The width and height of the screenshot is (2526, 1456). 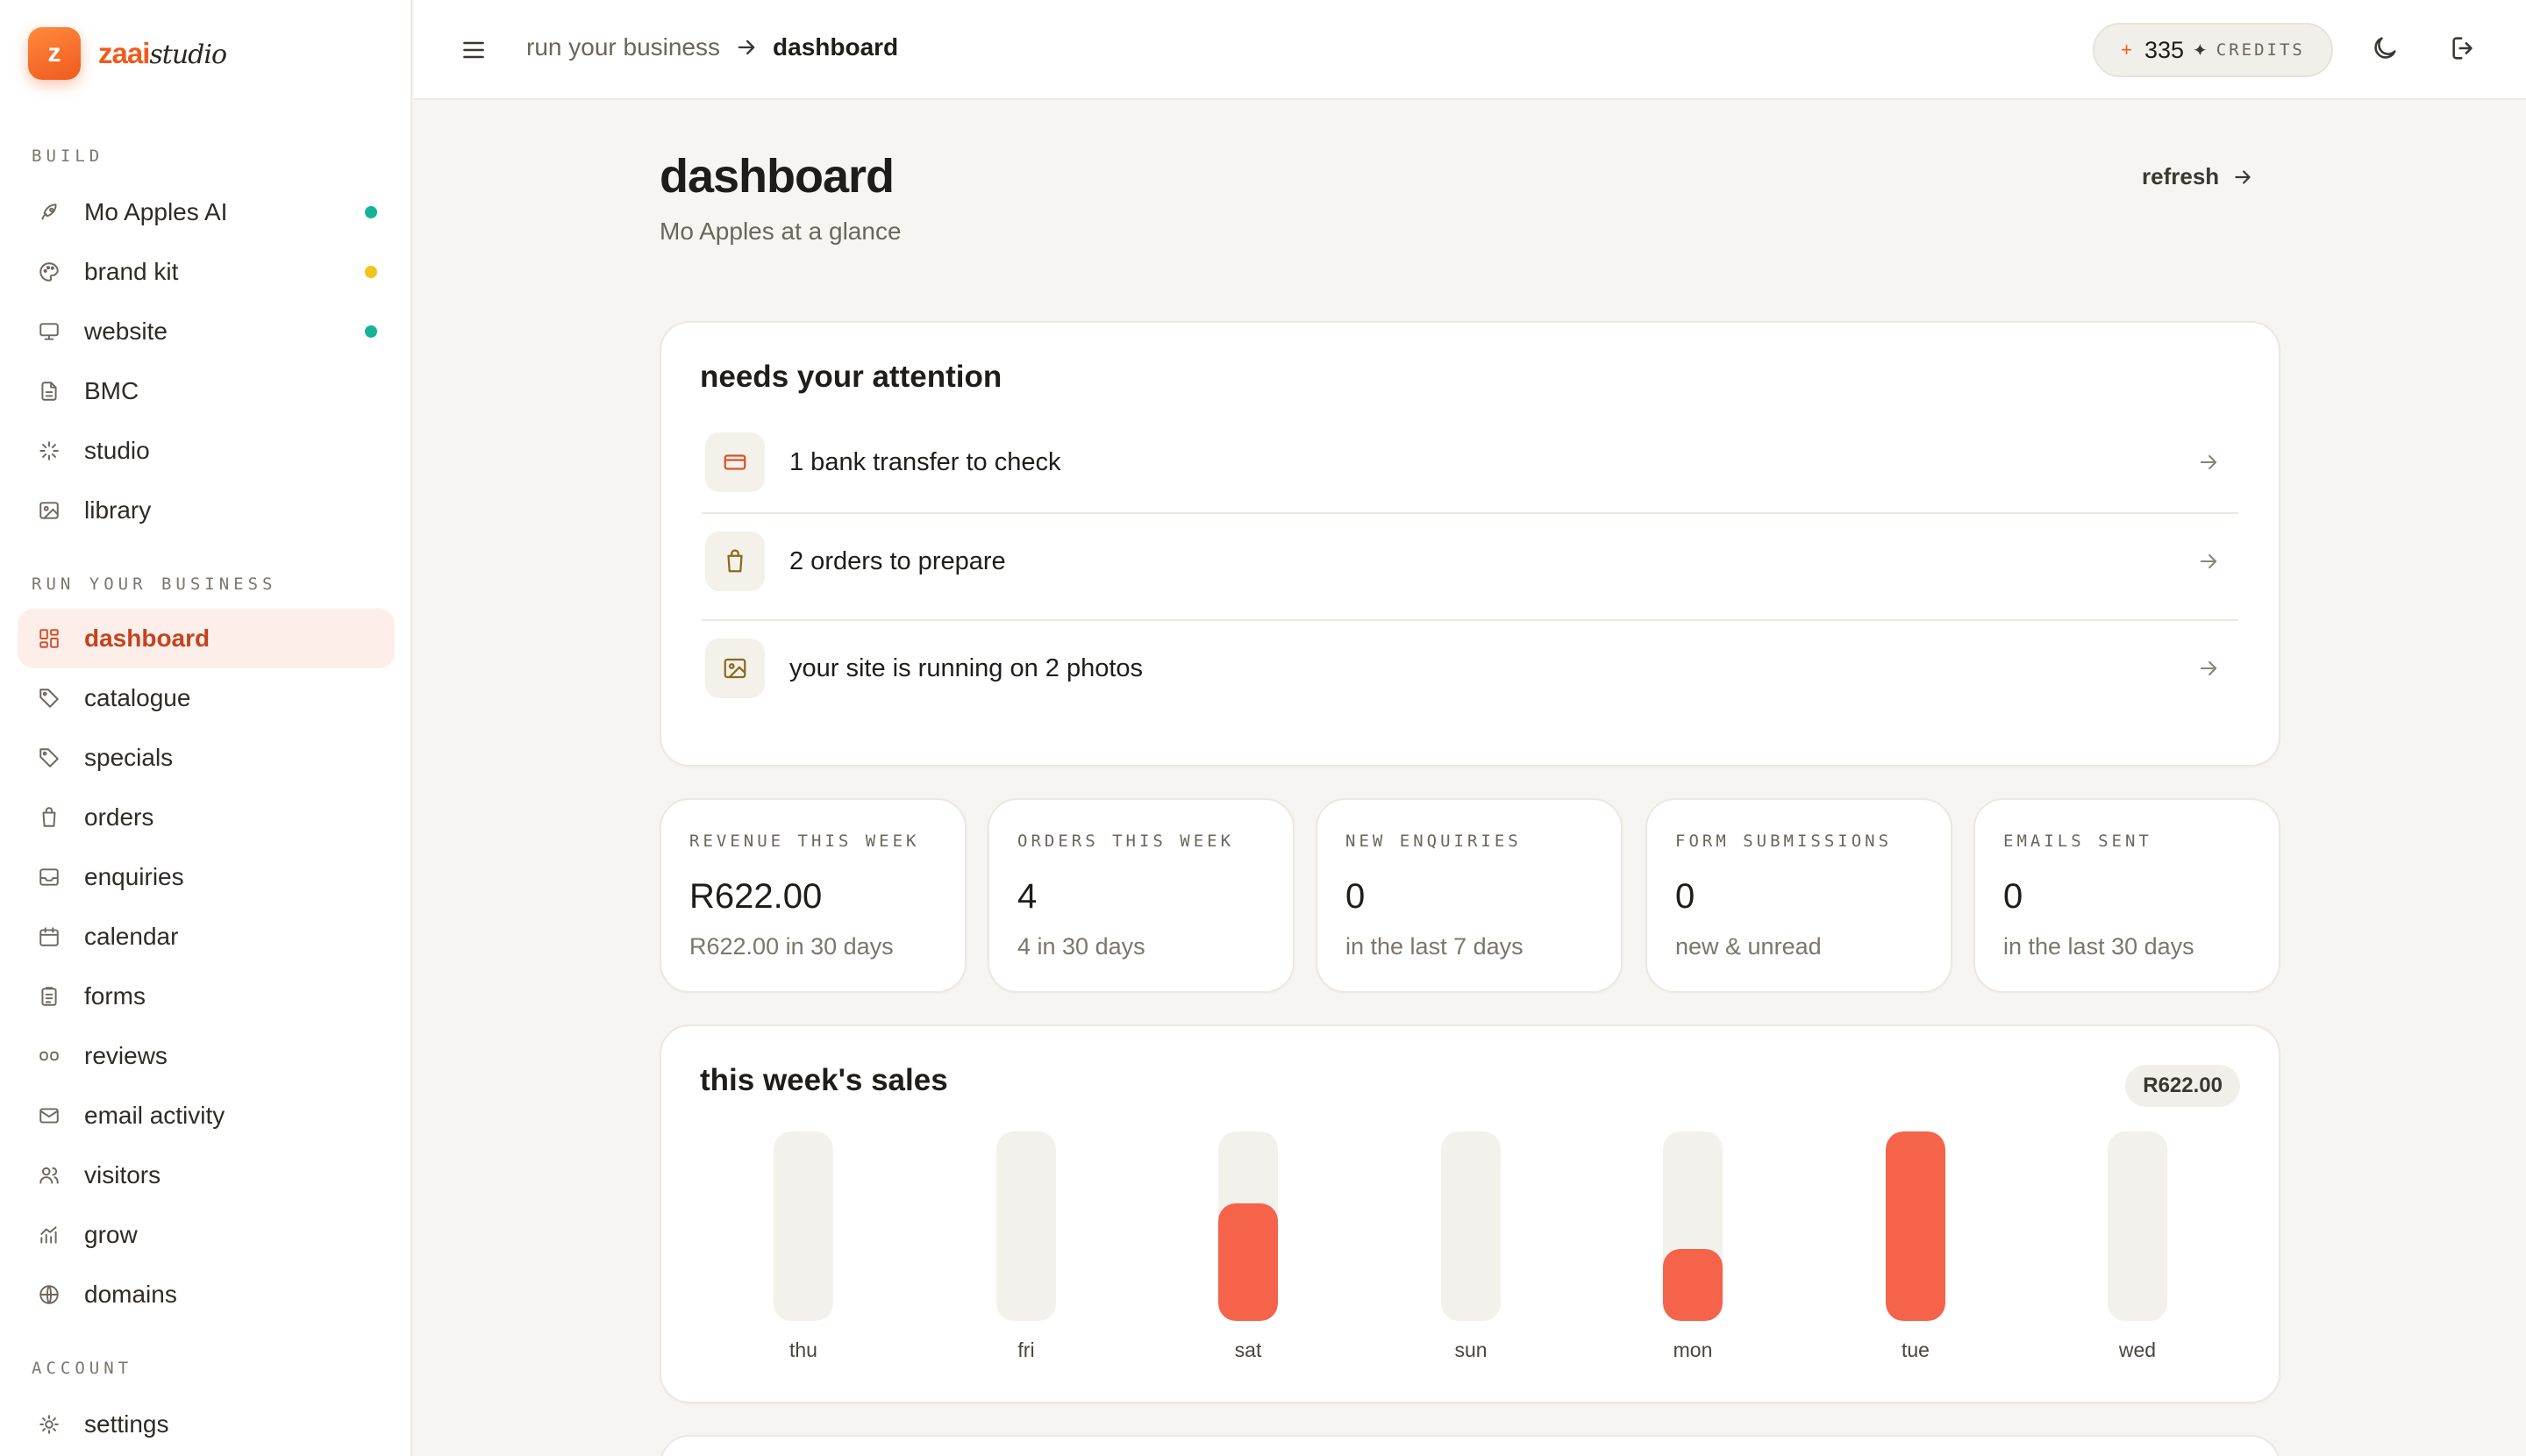 I want to click on breadcrumb-current: dashboard, so click(x=836, y=47).